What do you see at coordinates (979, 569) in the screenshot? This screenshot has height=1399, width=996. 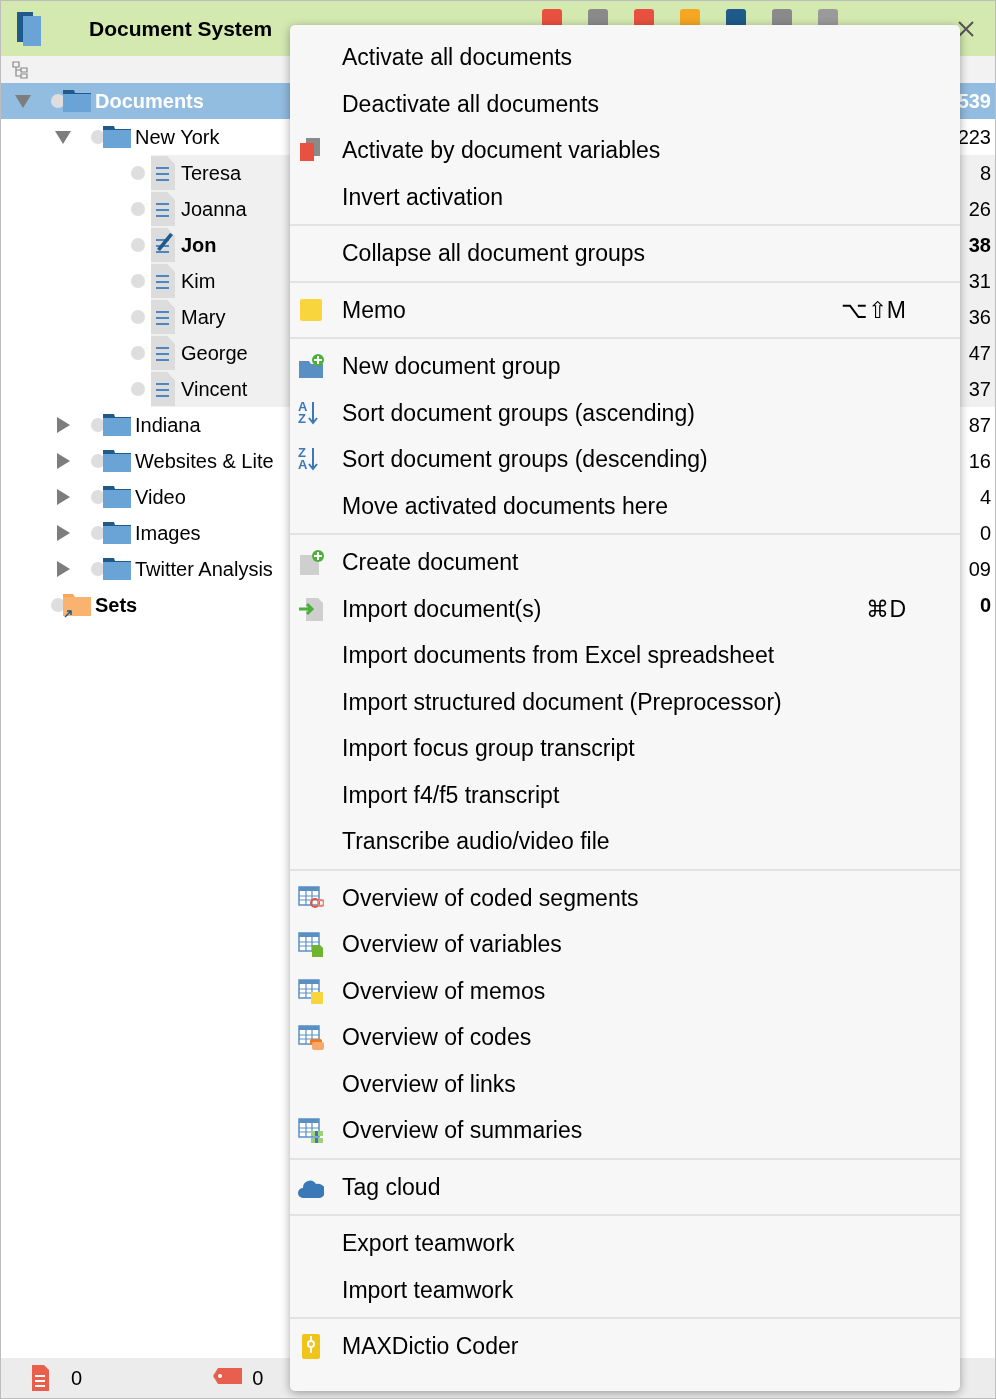 I see `count-label: 09` at bounding box center [979, 569].